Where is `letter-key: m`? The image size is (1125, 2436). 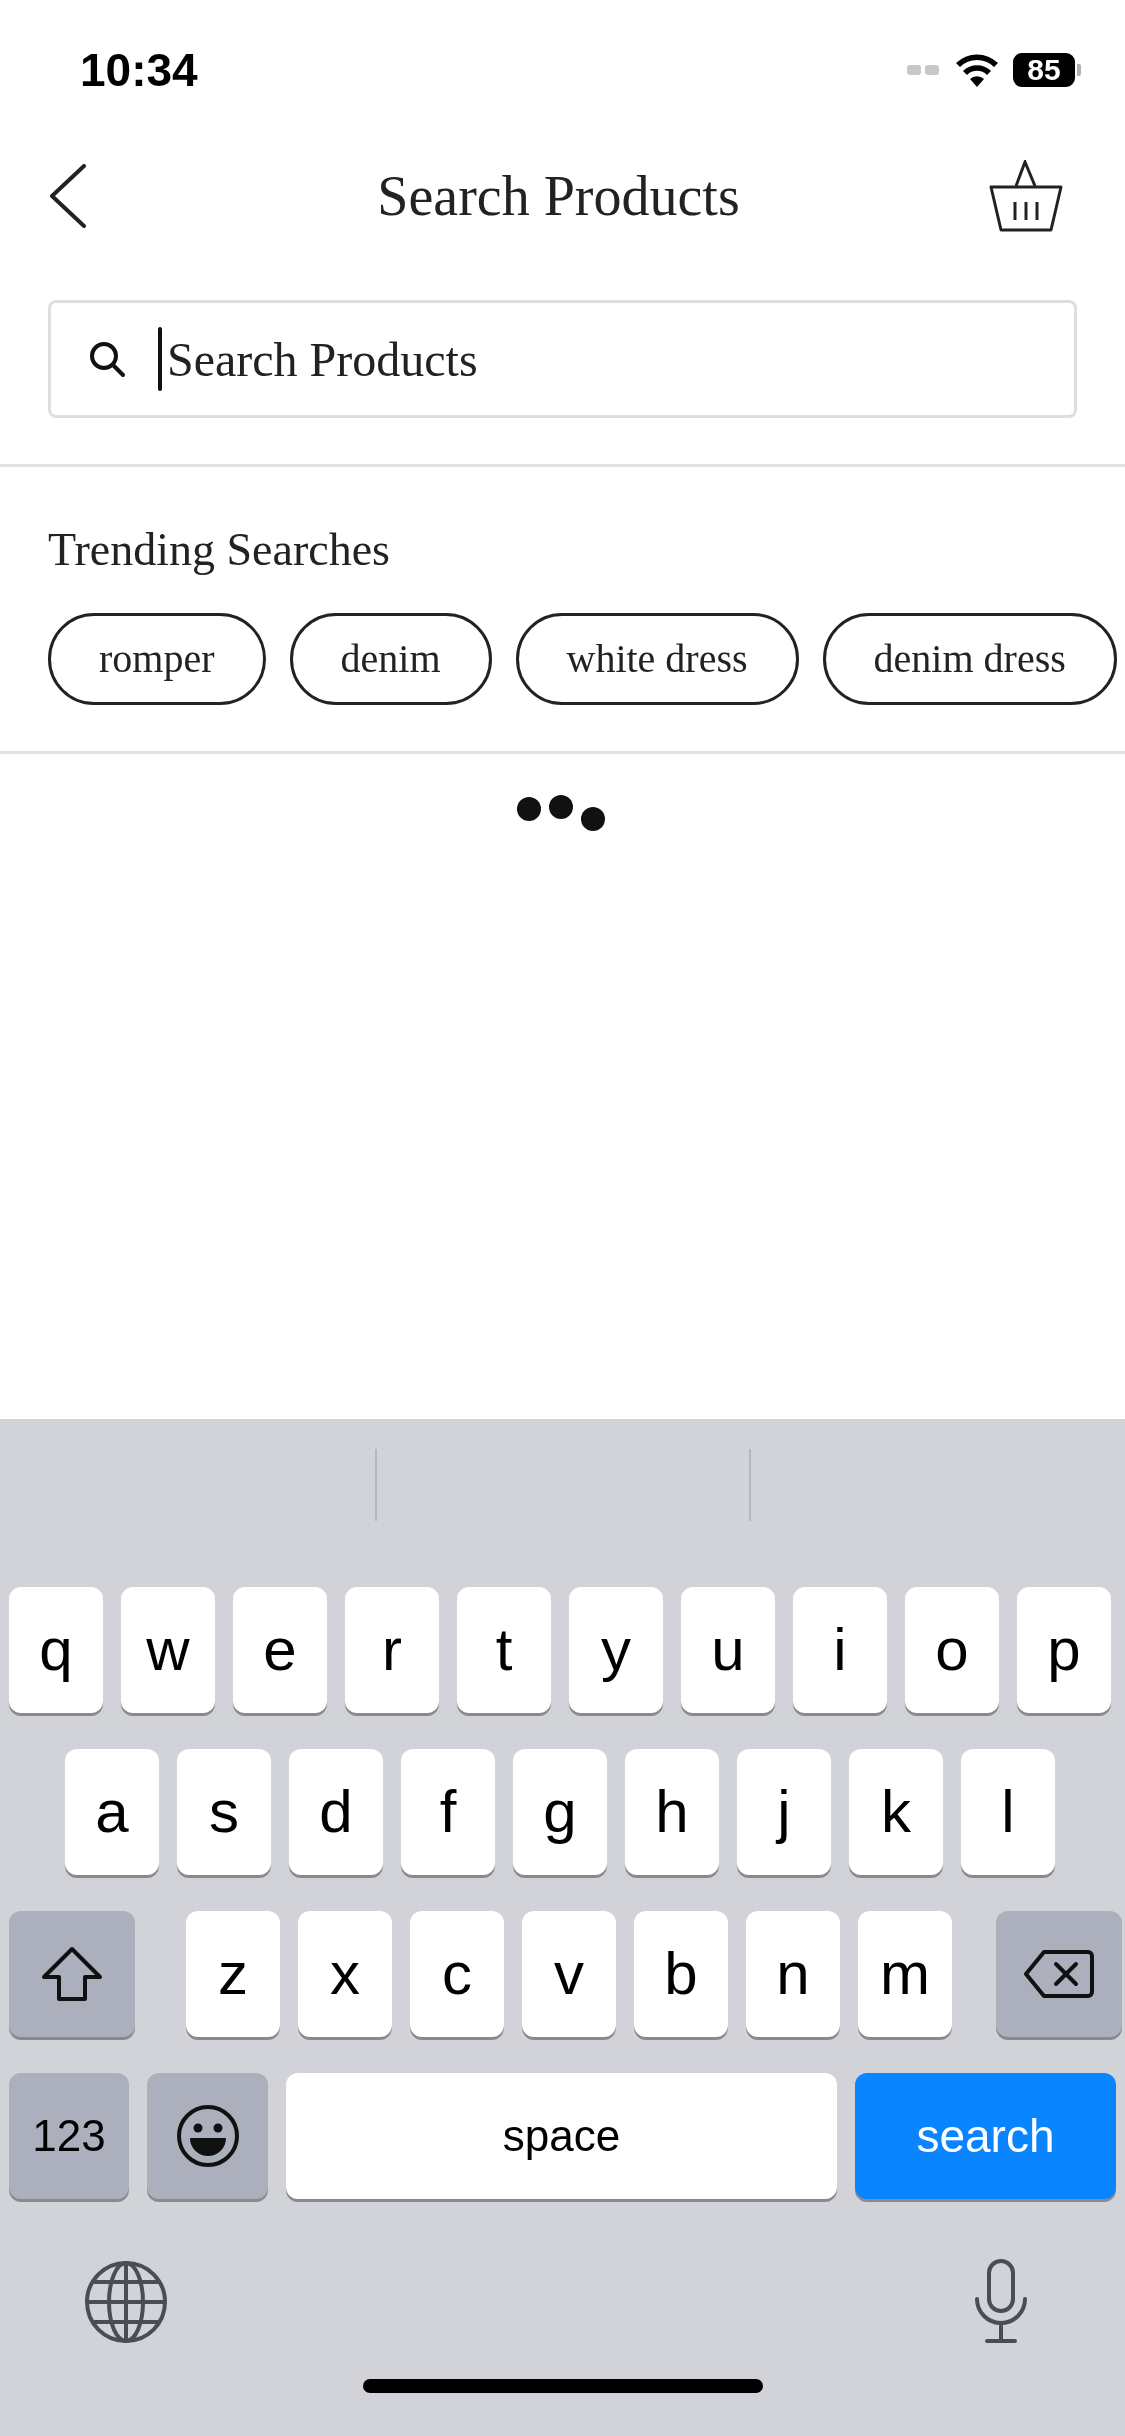 letter-key: m is located at coordinates (905, 1974).